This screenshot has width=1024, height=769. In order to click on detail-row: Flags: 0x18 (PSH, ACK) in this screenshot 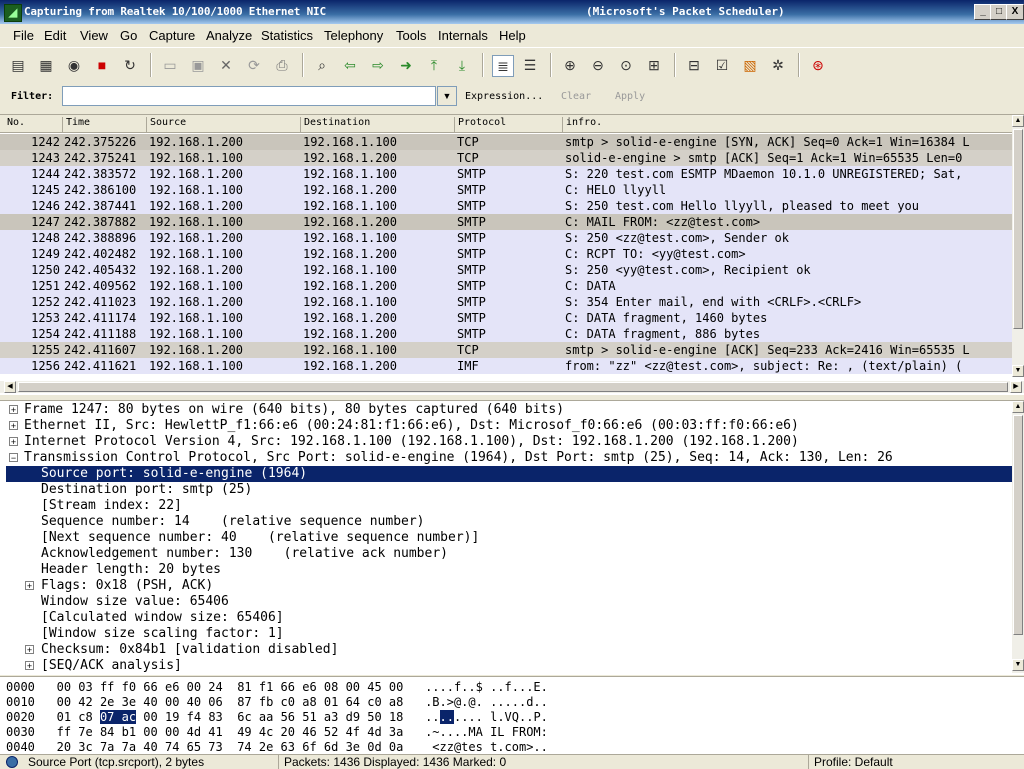, I will do `click(127, 586)`.